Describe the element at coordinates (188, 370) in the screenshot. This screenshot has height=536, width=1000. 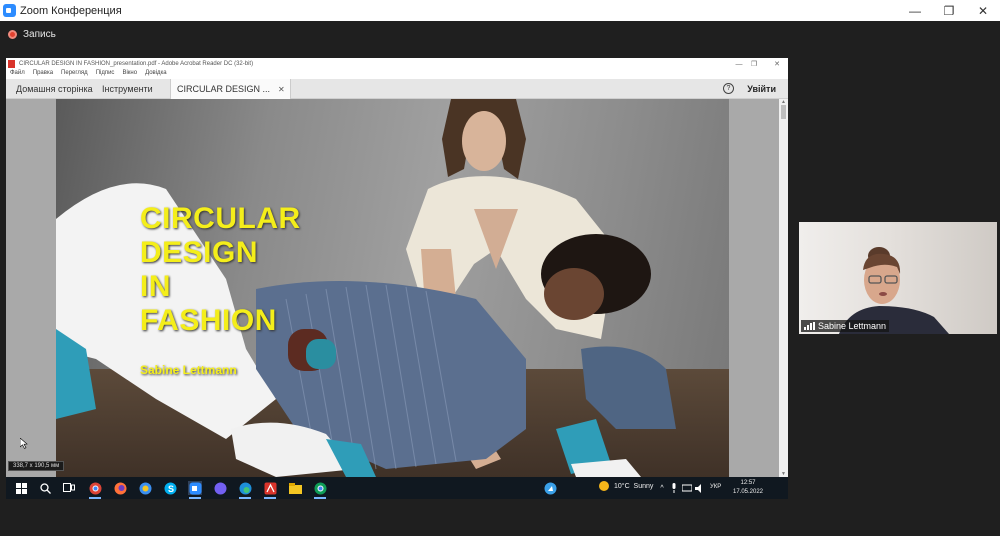
I see `slide-author: Sabine Lettmann` at that location.